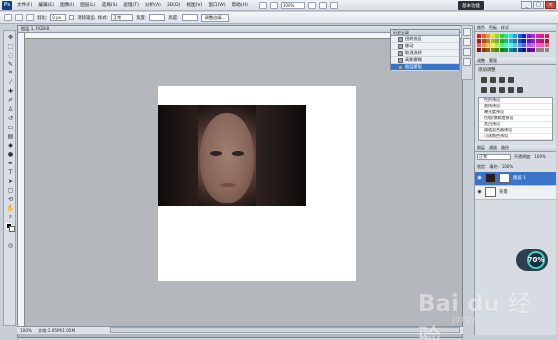  What do you see at coordinates (10, 37) in the screenshot?
I see `move-tool-icon: ✥` at bounding box center [10, 37].